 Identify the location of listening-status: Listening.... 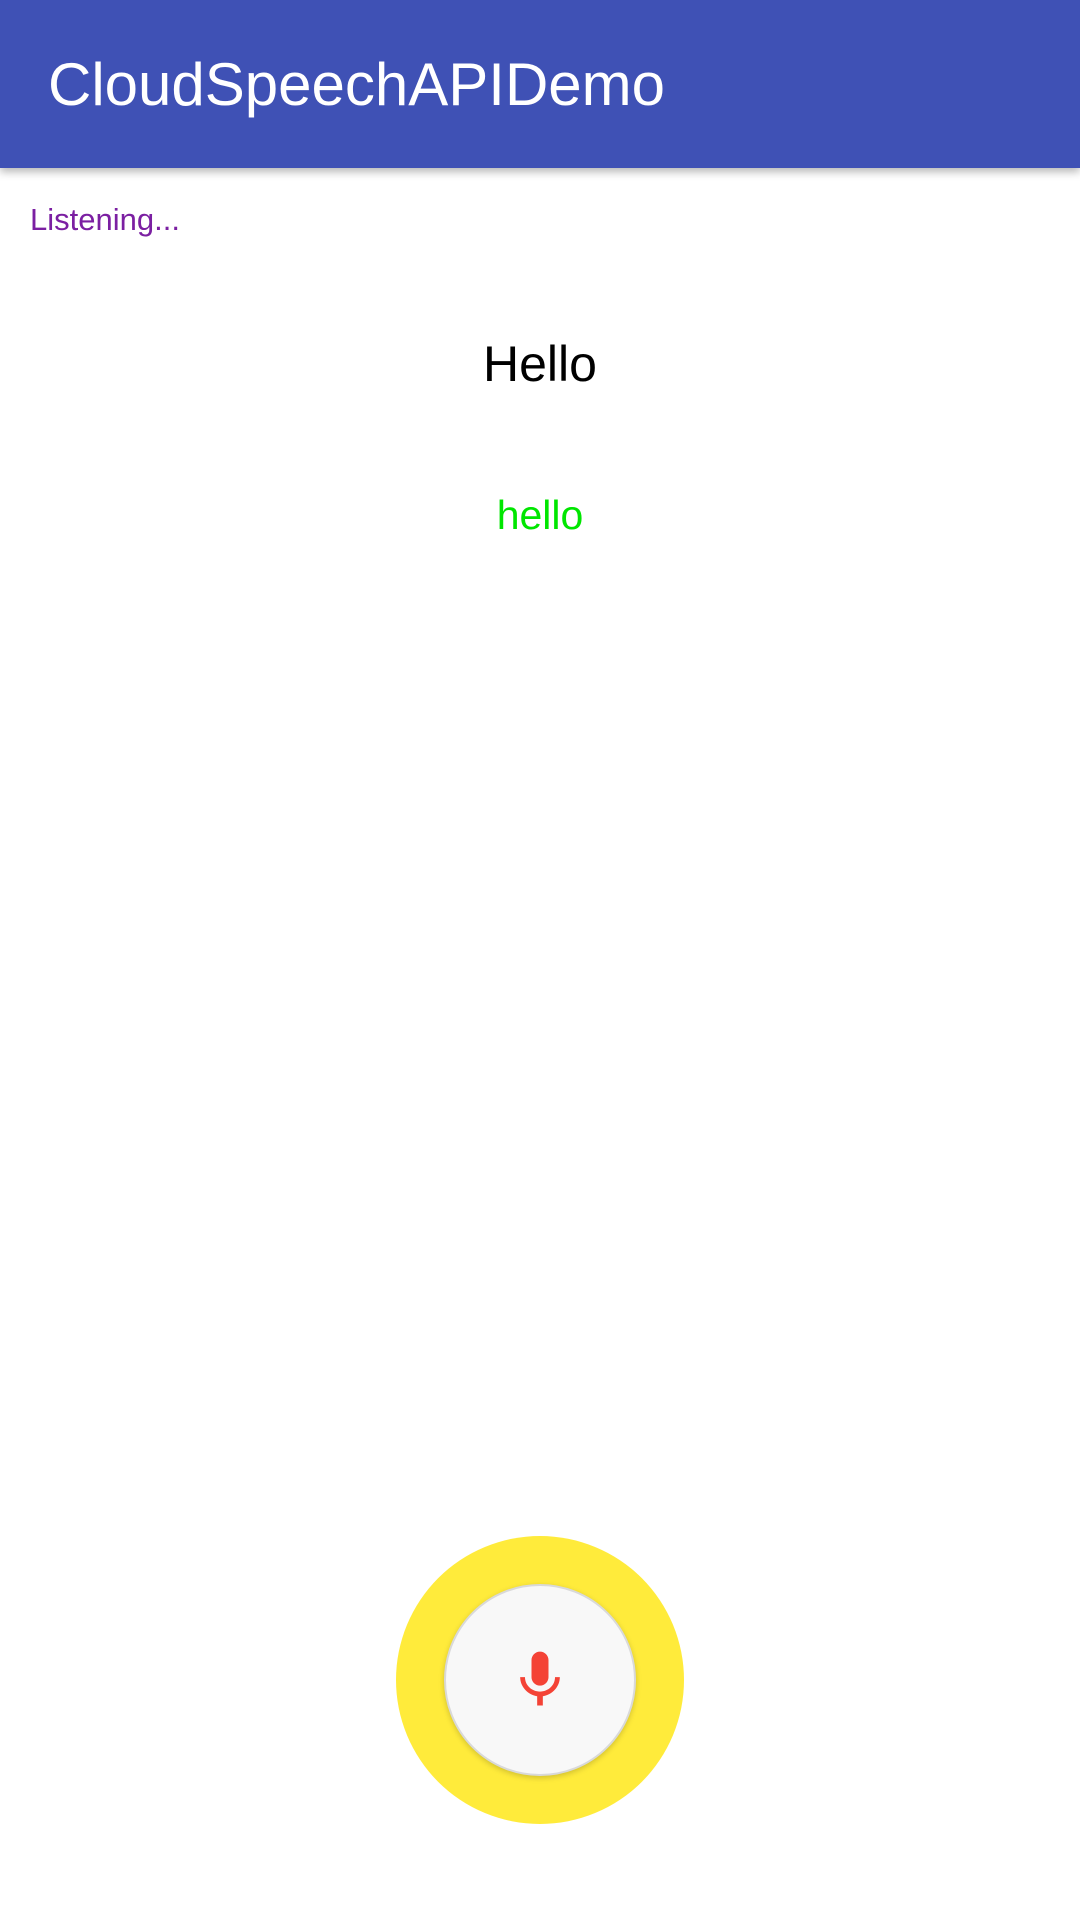
(105, 219).